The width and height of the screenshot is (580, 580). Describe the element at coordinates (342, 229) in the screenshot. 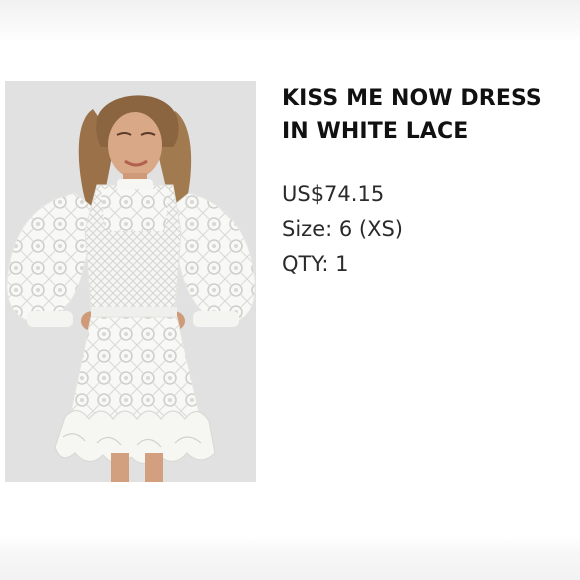

I see `product-size: Size: 6 (XS)` at that location.